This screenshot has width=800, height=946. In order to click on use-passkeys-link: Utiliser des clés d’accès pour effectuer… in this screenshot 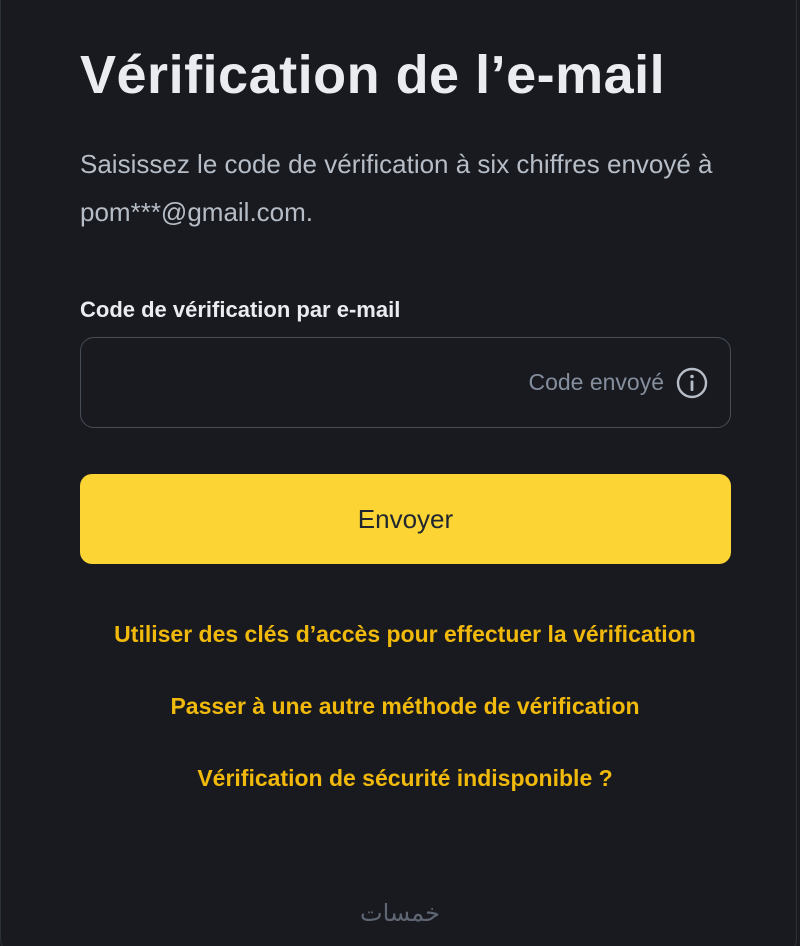, I will do `click(400, 634)`.